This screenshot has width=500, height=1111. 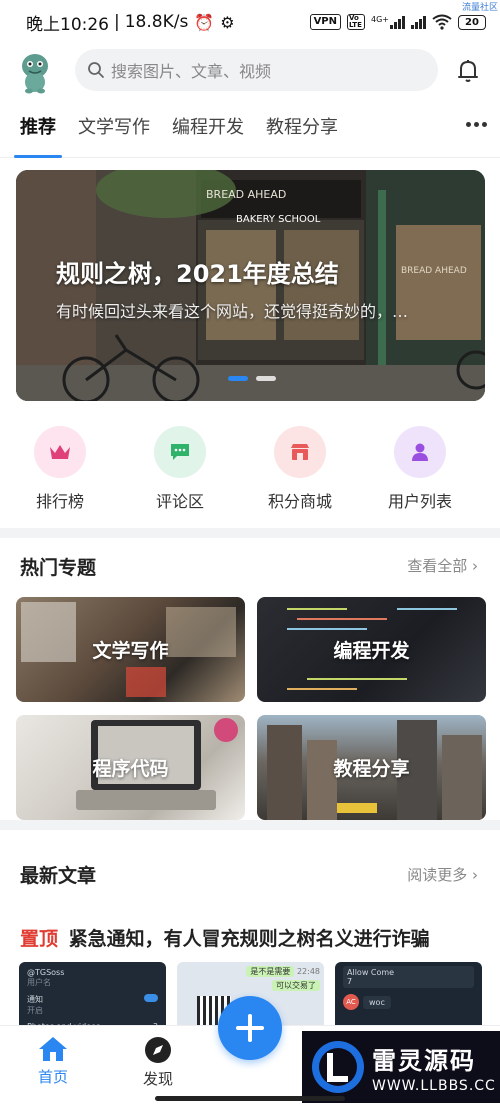 I want to click on tab-home: 首页, so click(x=53, y=1061).